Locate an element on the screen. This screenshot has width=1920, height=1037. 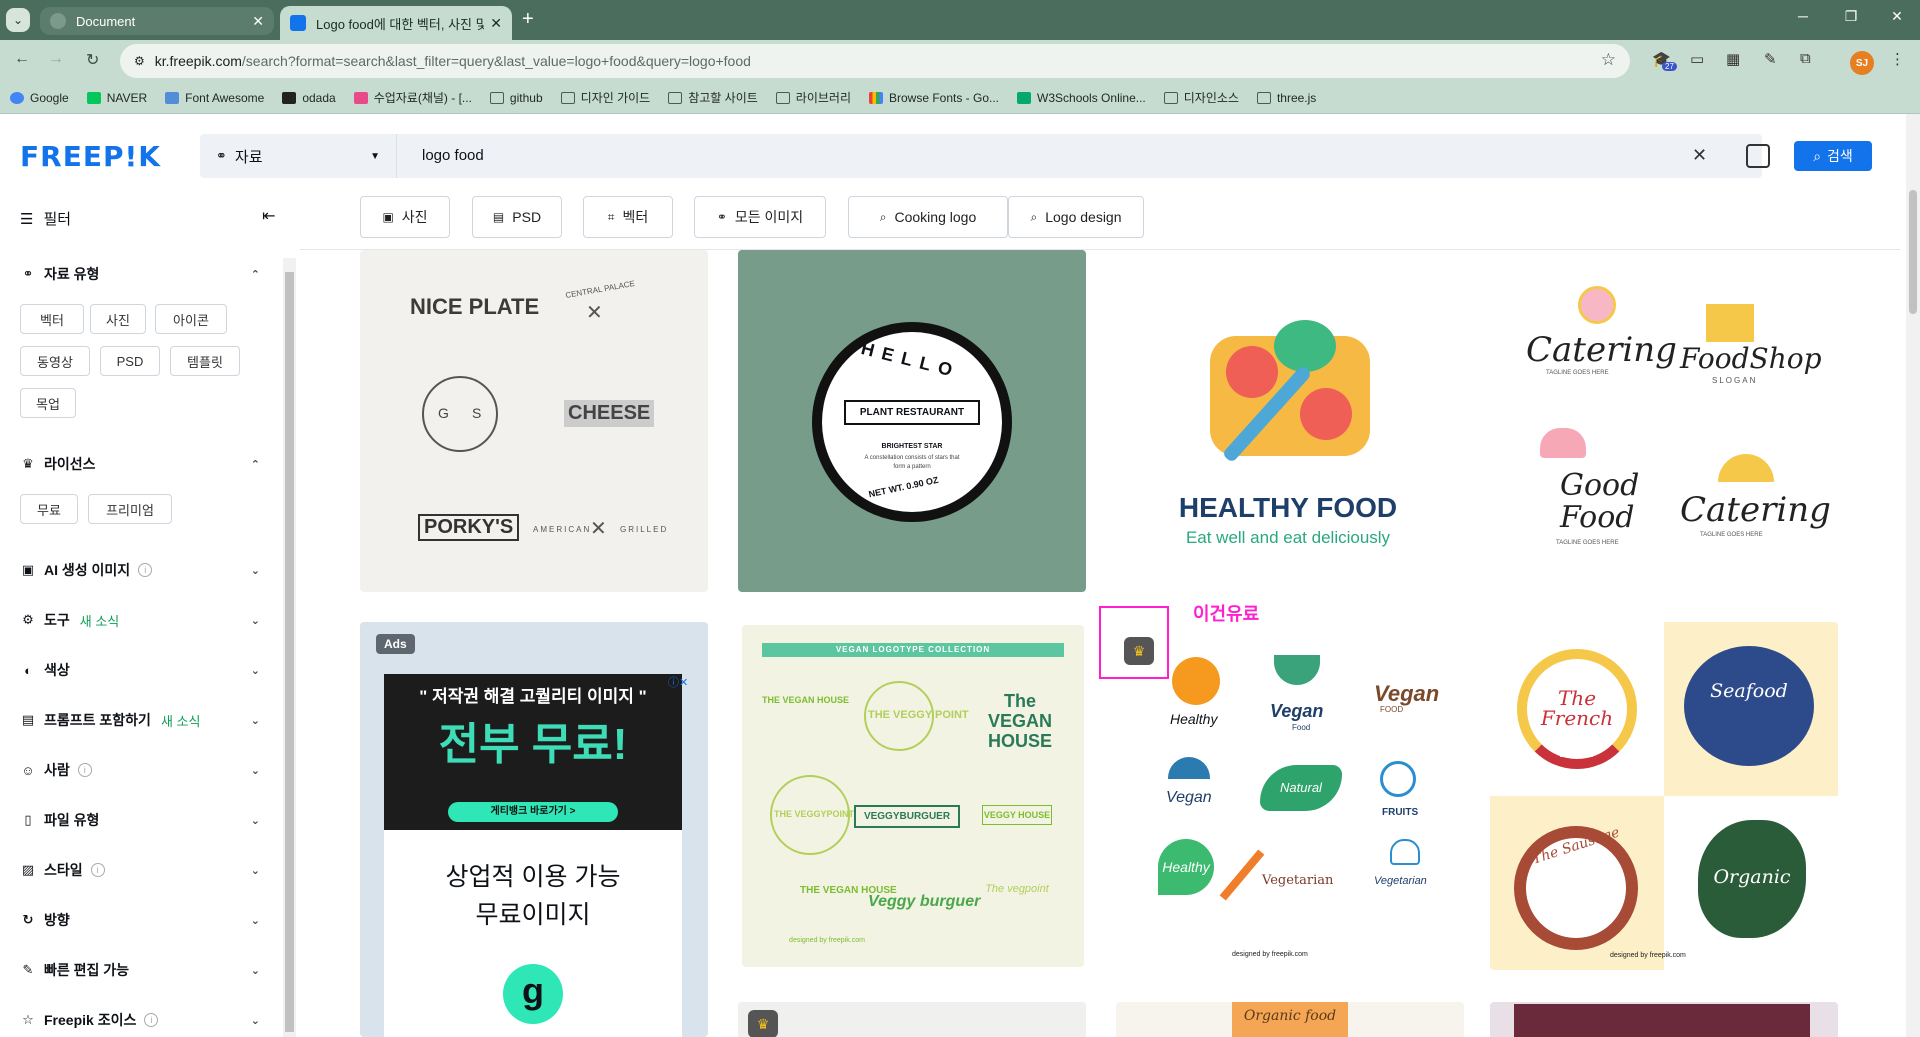
result-card-premium: ♛ is located at coordinates (912, 1019).